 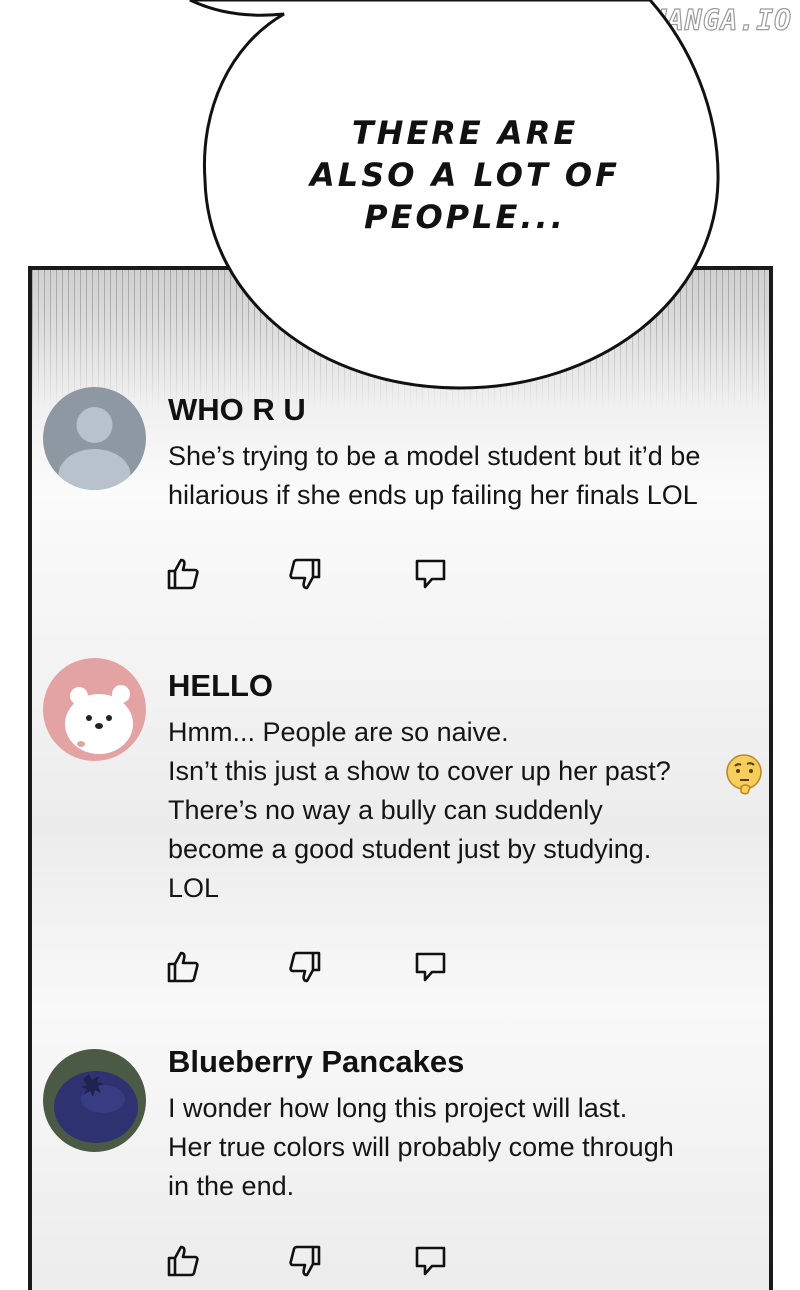 I want to click on avatar-default, so click(x=94, y=438).